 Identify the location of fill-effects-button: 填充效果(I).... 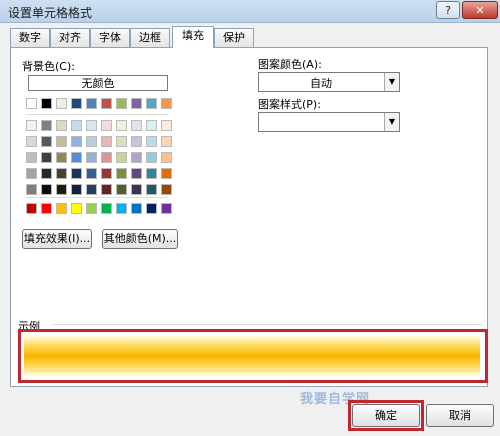
(57, 239).